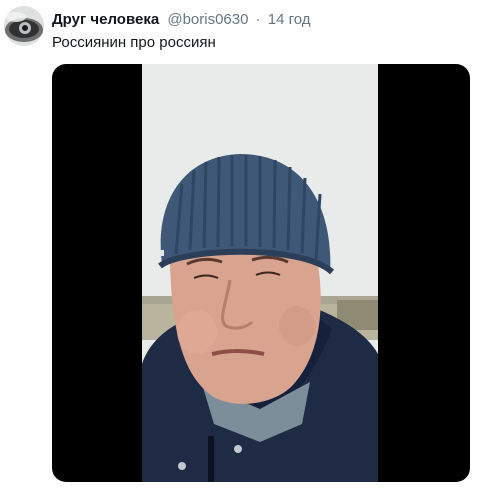 The width and height of the screenshot is (496, 490). What do you see at coordinates (207, 19) in the screenshot?
I see `author-handle: @boris0630` at bounding box center [207, 19].